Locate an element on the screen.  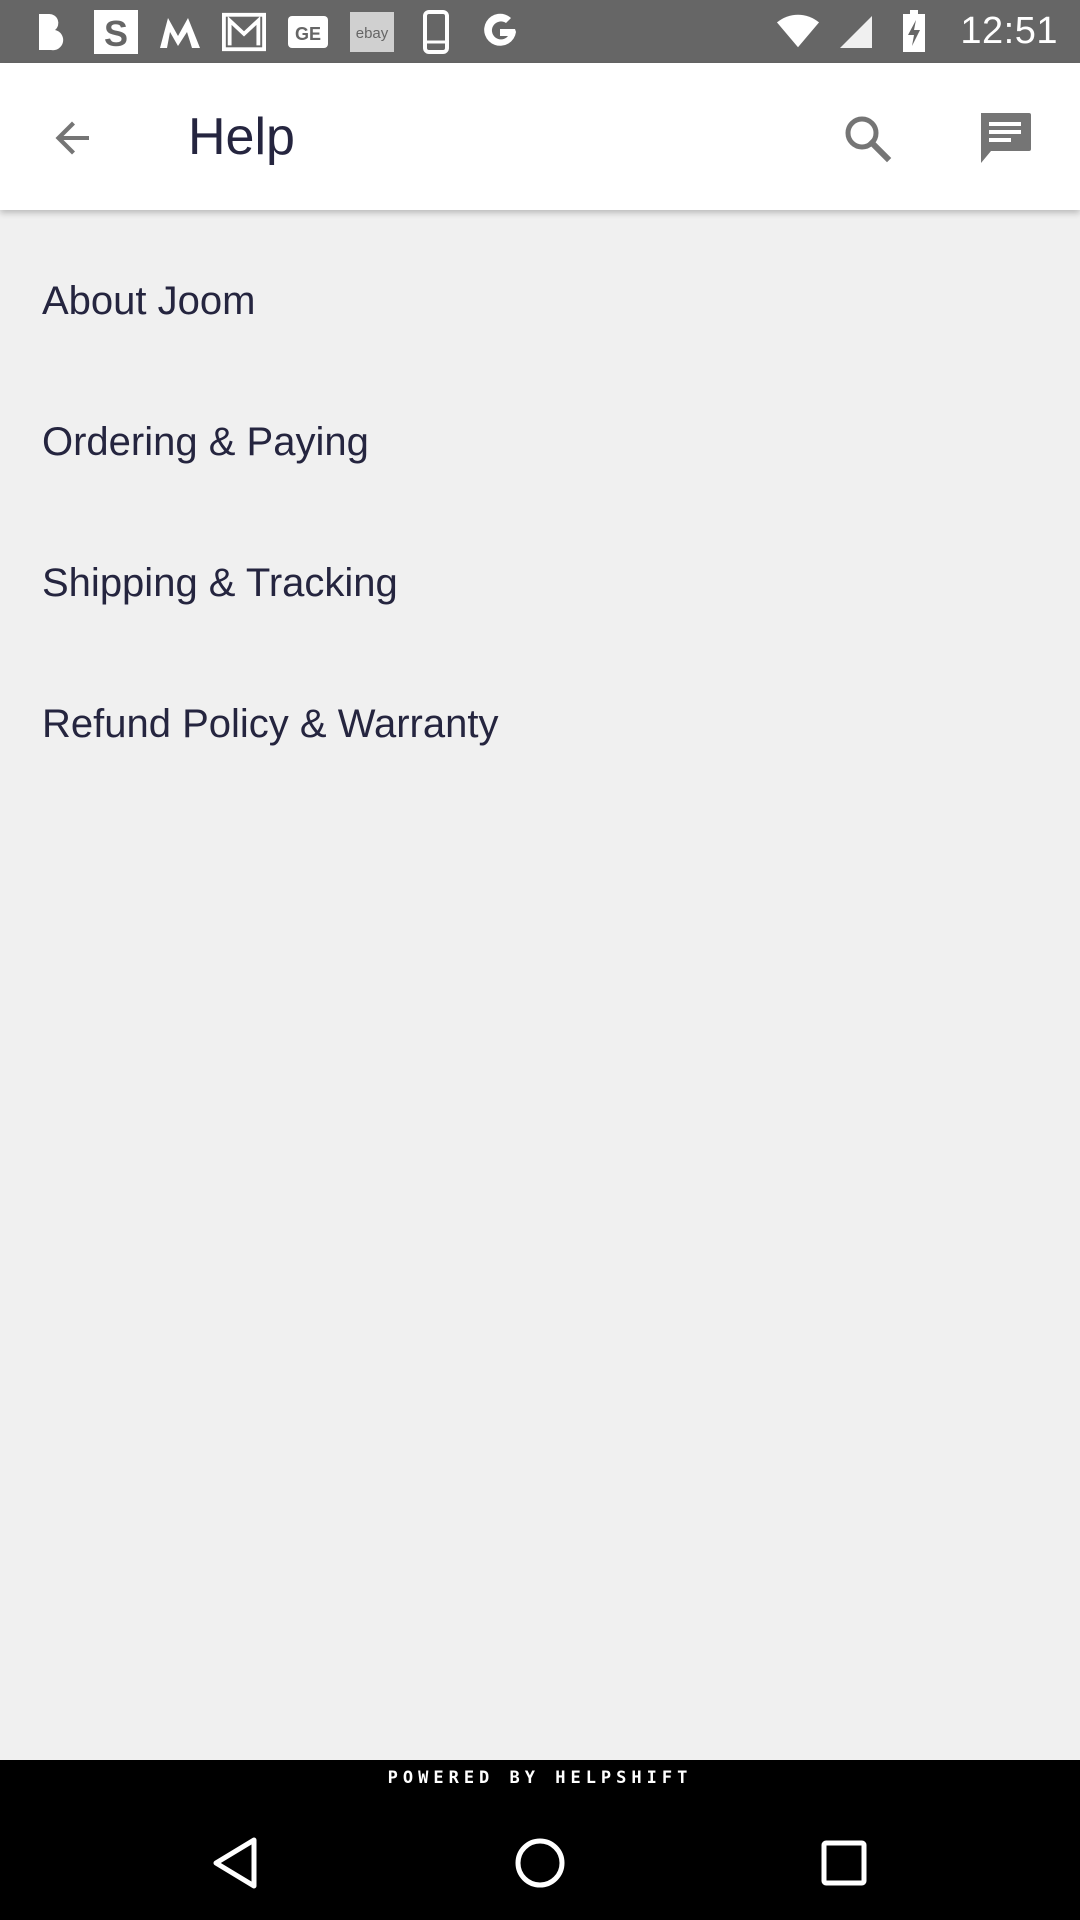
nav-recents-button is located at coordinates (844, 1863).